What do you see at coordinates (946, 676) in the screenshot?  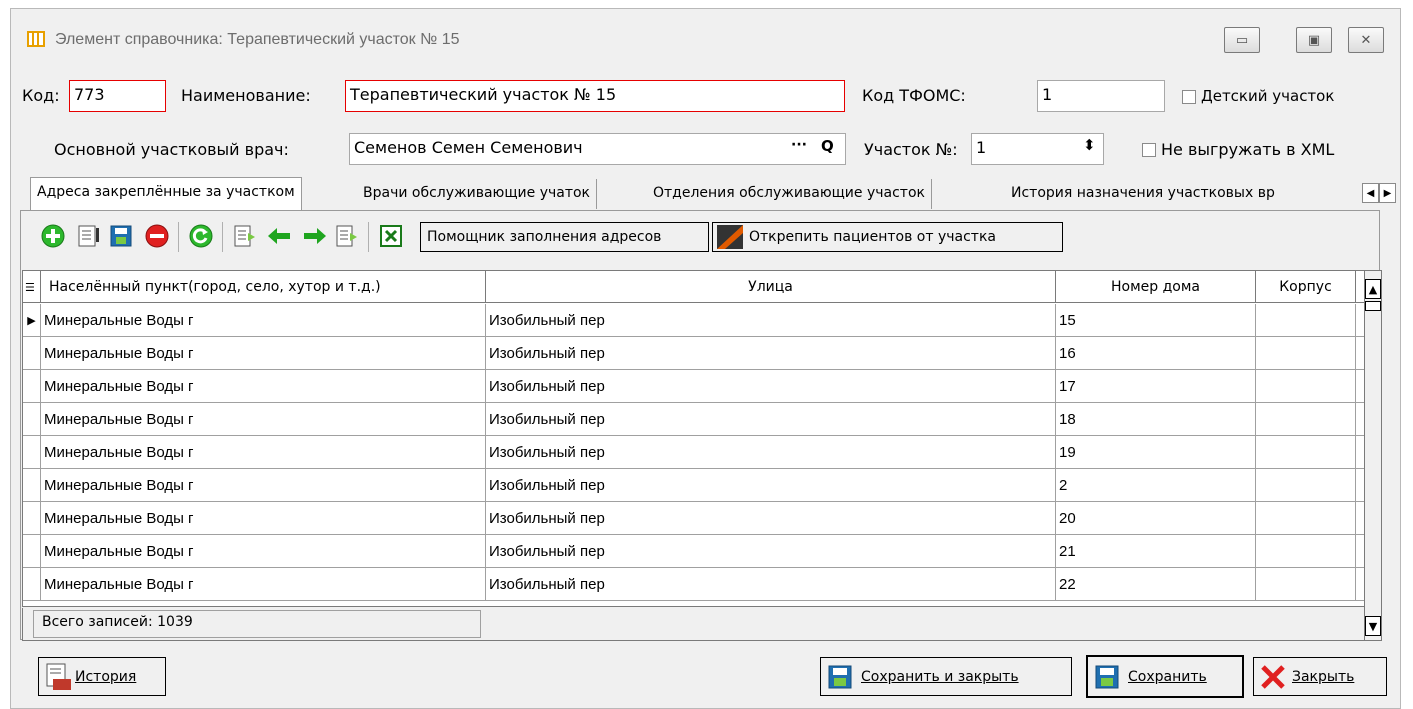 I see `save-and-close-button: Сохранить и закрыть` at bounding box center [946, 676].